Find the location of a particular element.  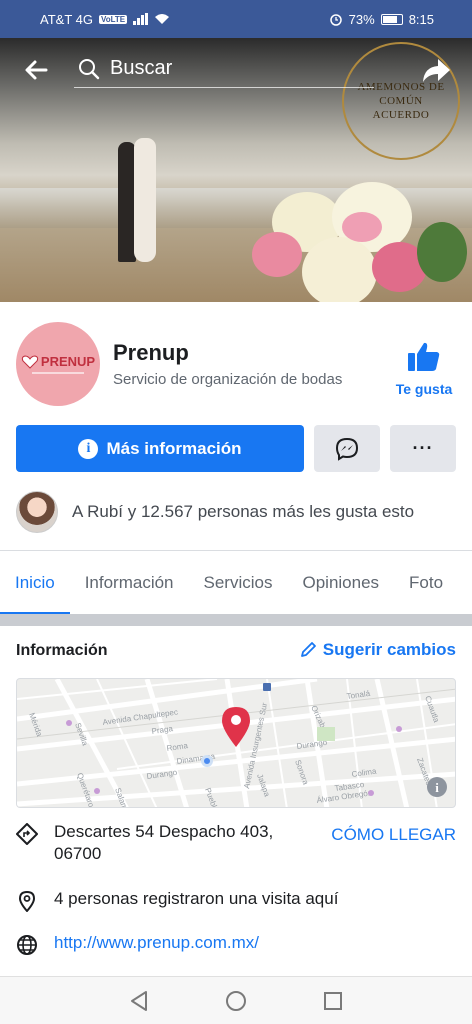

search-placeholder: Buscar is located at coordinates (141, 68).